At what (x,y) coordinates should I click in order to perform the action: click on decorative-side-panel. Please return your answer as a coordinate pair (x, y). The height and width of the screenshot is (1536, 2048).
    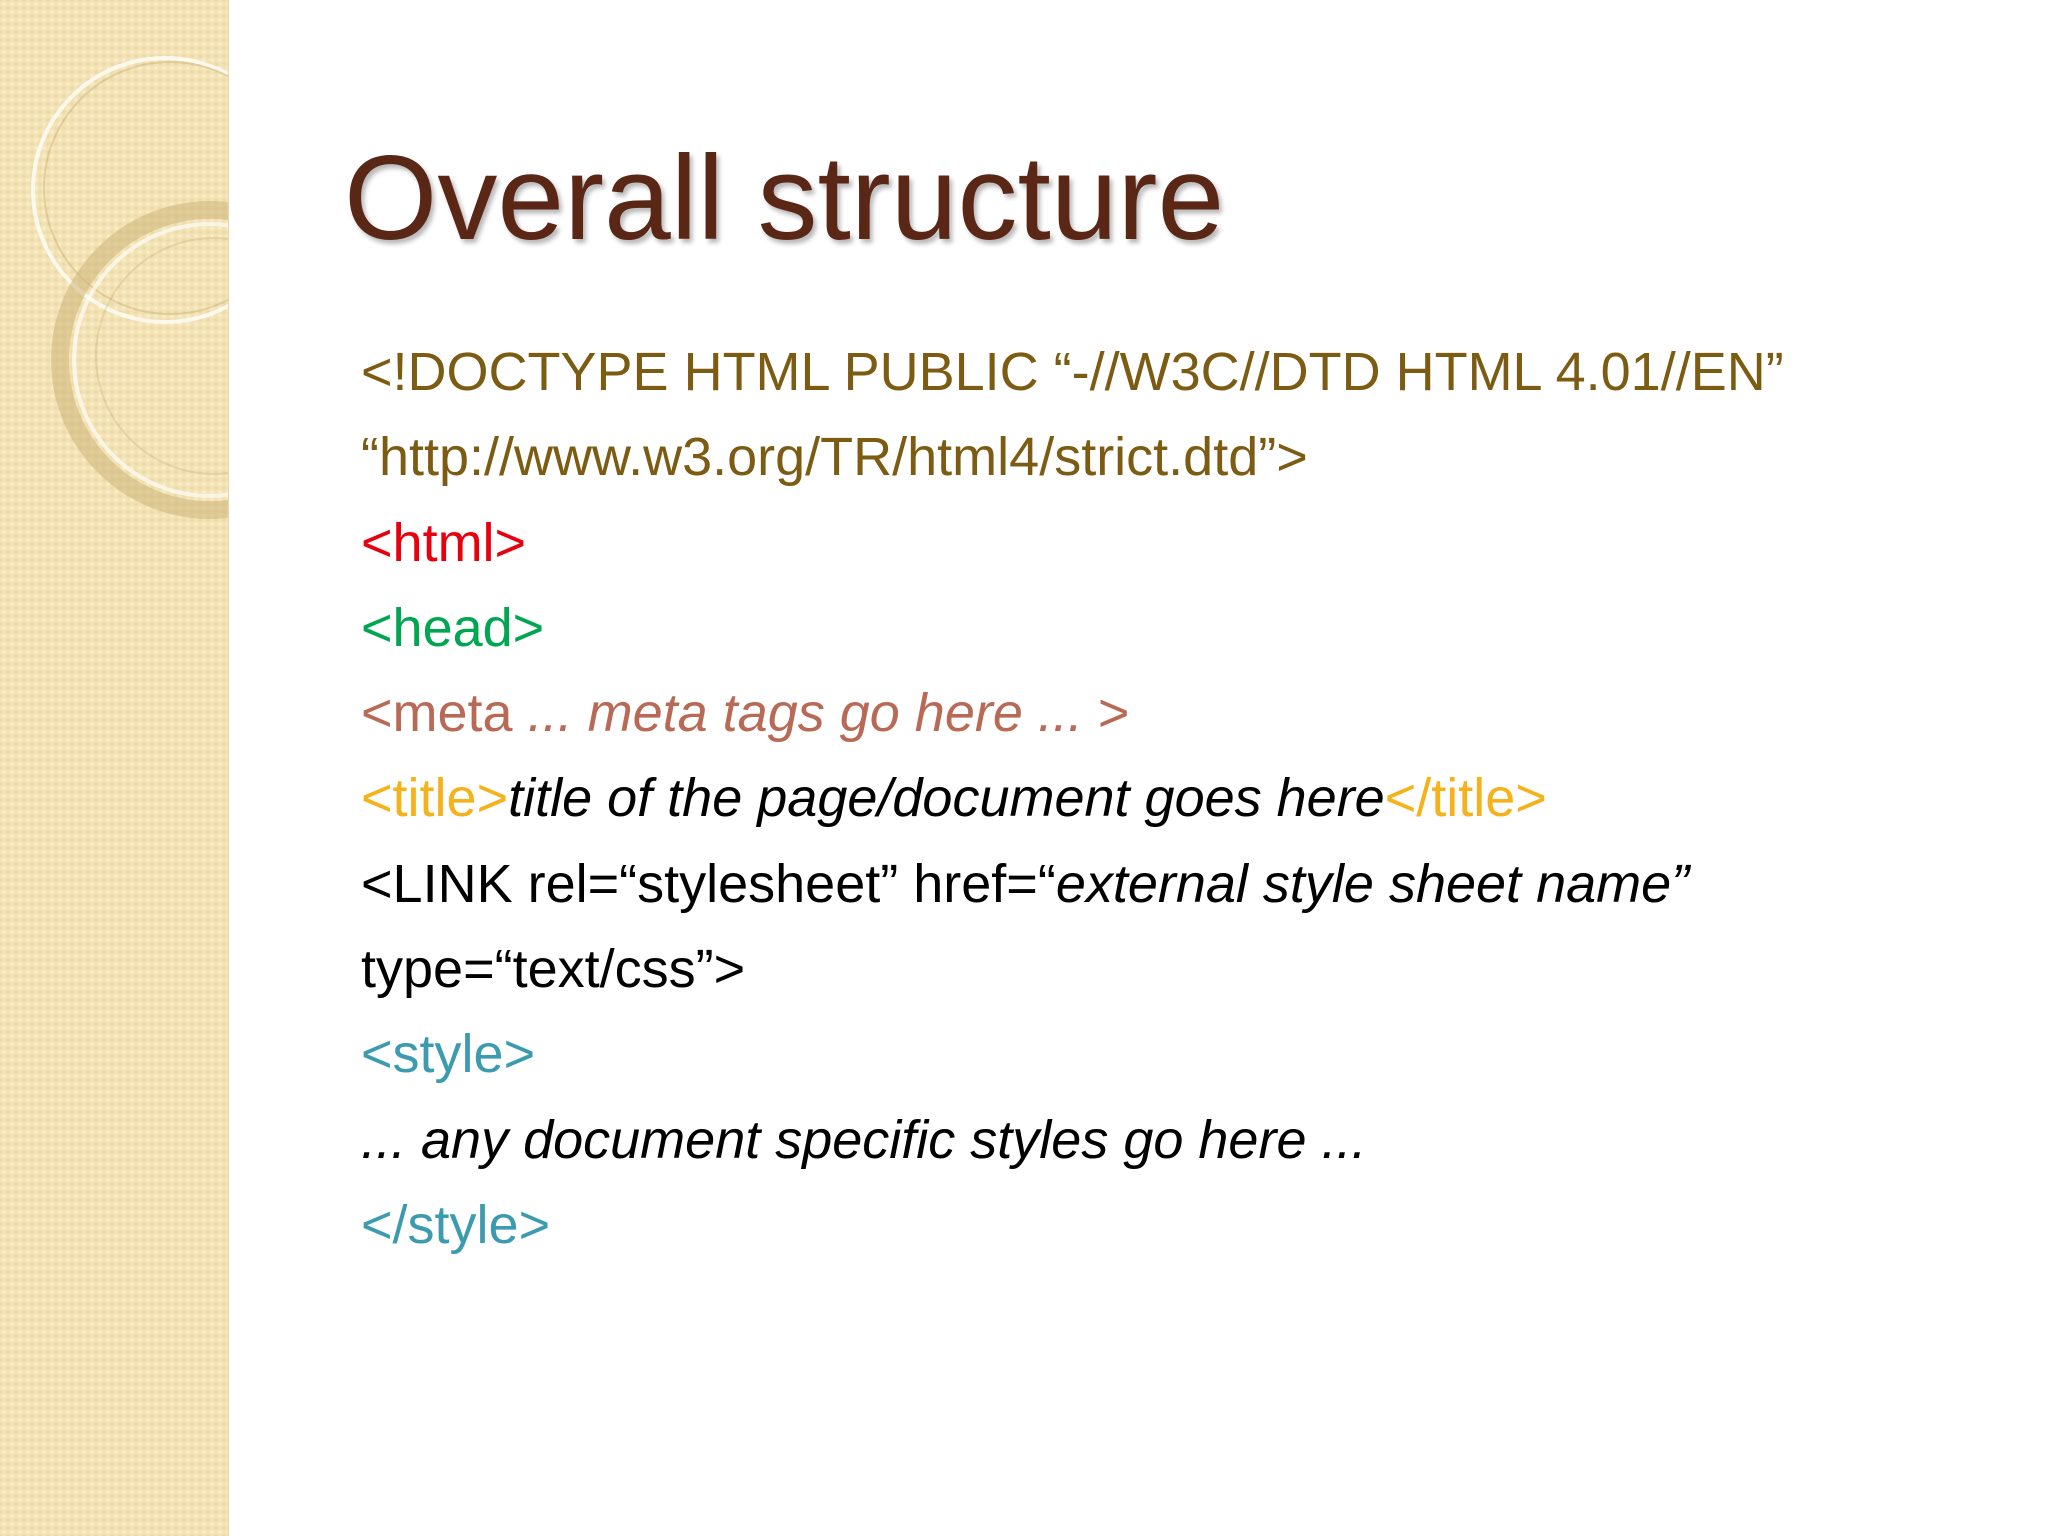
    Looking at the image, I should click on (114, 768).